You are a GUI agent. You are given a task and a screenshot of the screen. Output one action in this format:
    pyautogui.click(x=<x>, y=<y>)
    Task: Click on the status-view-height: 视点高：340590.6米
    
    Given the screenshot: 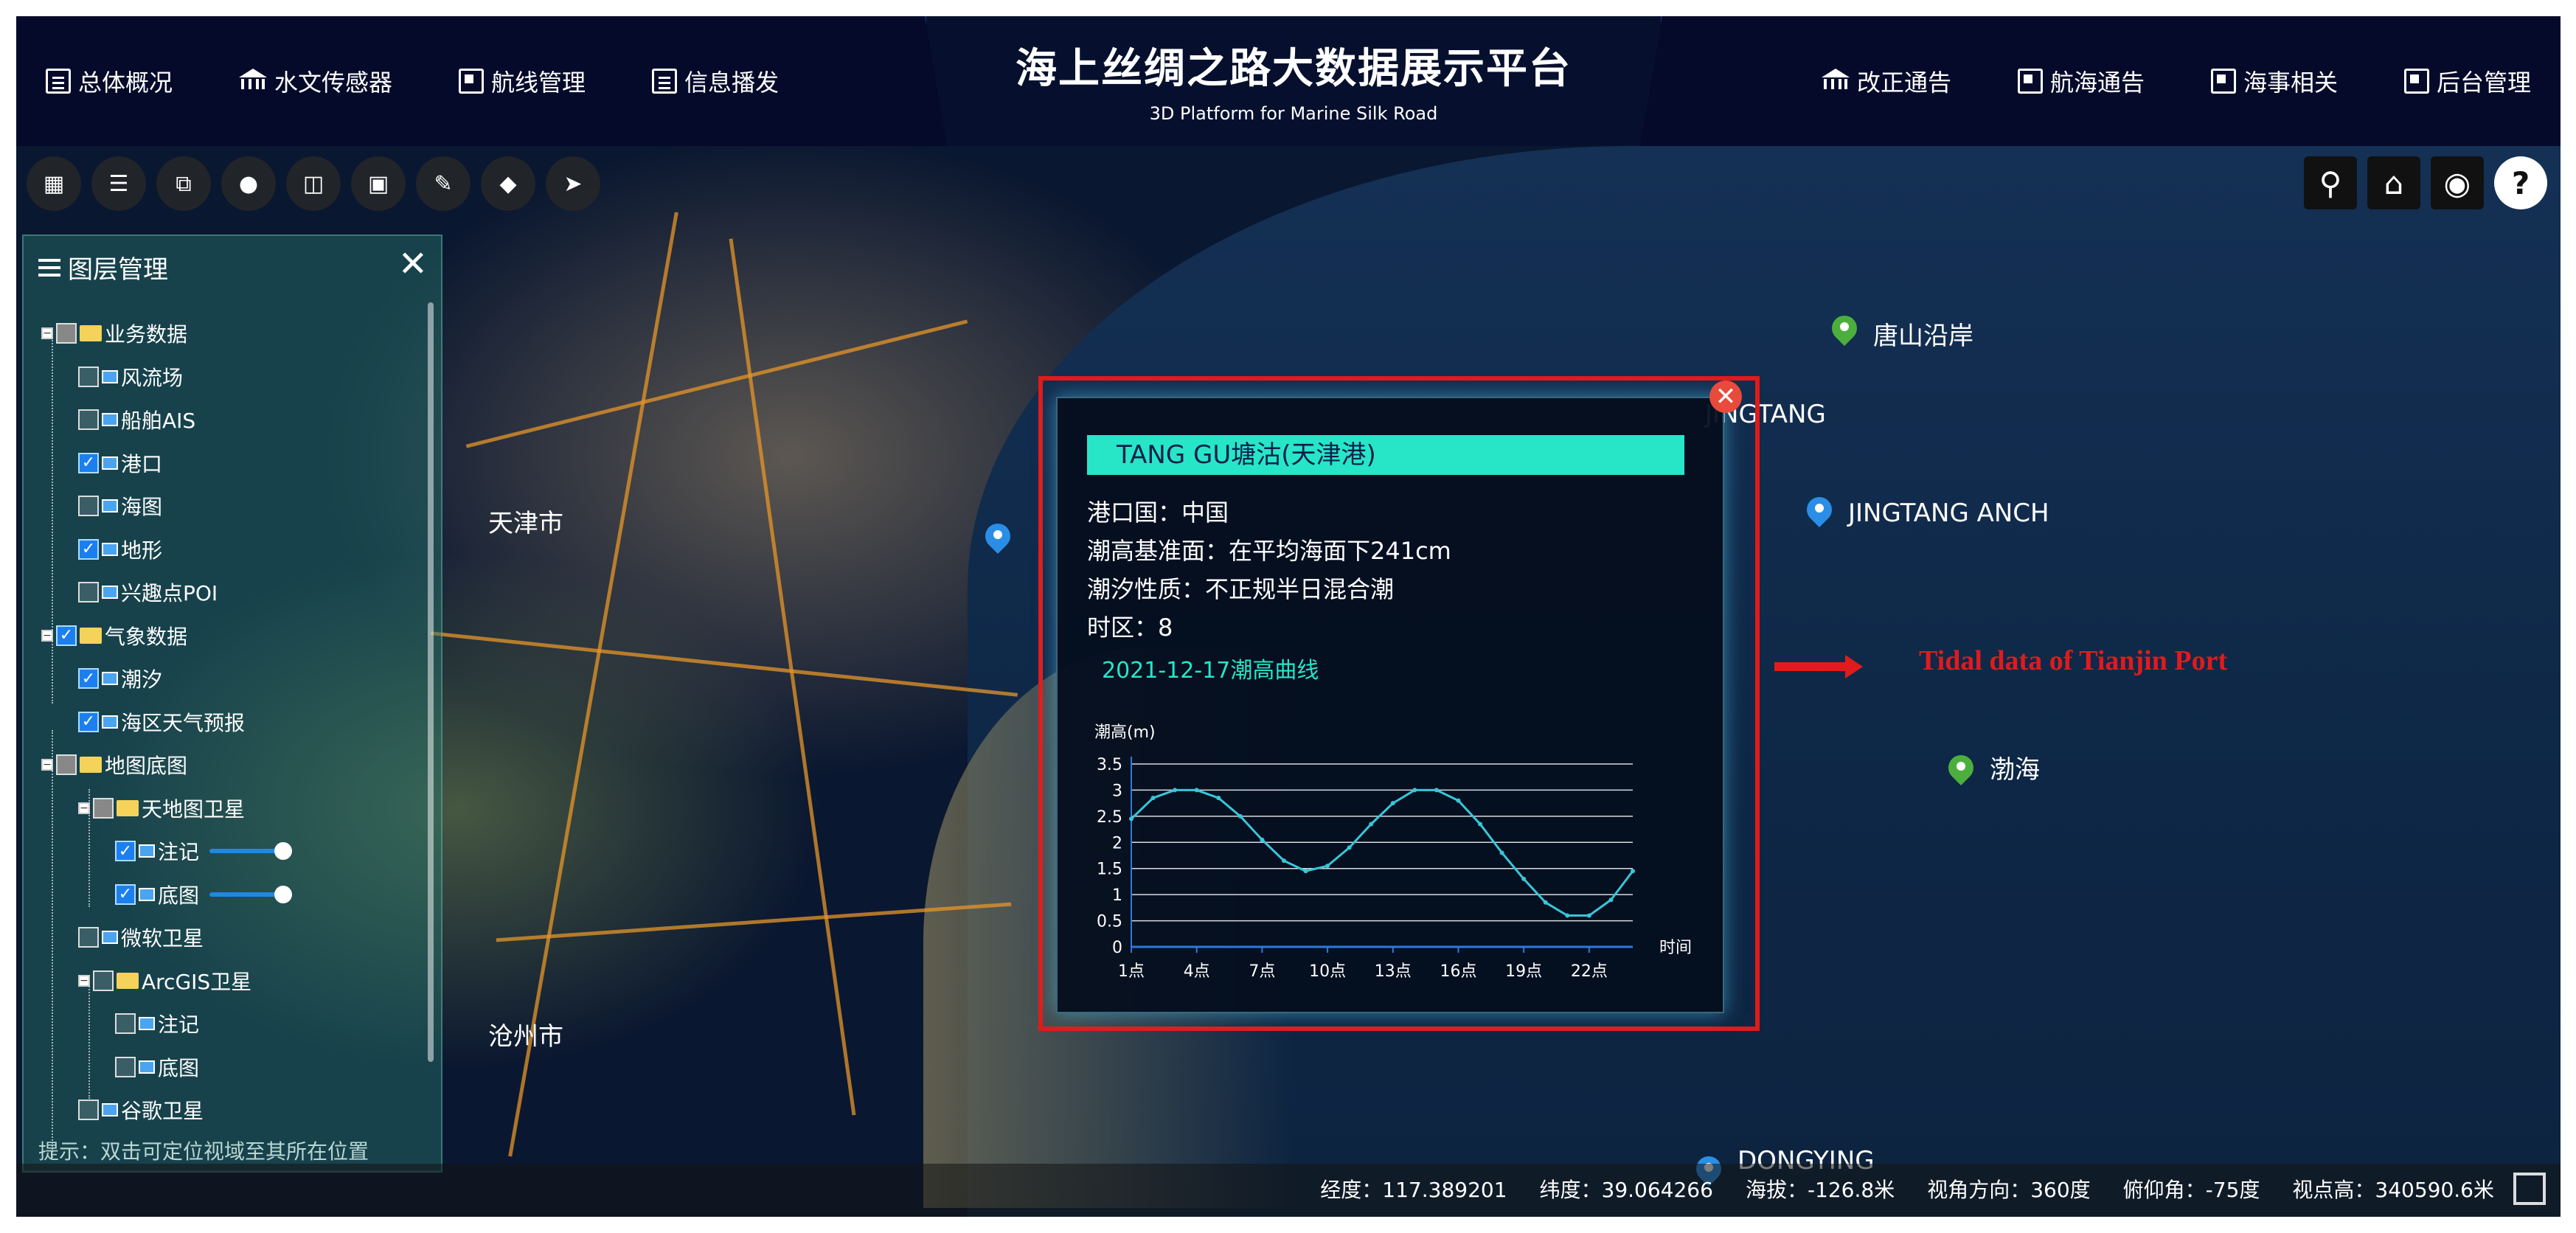 What is the action you would take?
    pyautogui.click(x=2393, y=1190)
    